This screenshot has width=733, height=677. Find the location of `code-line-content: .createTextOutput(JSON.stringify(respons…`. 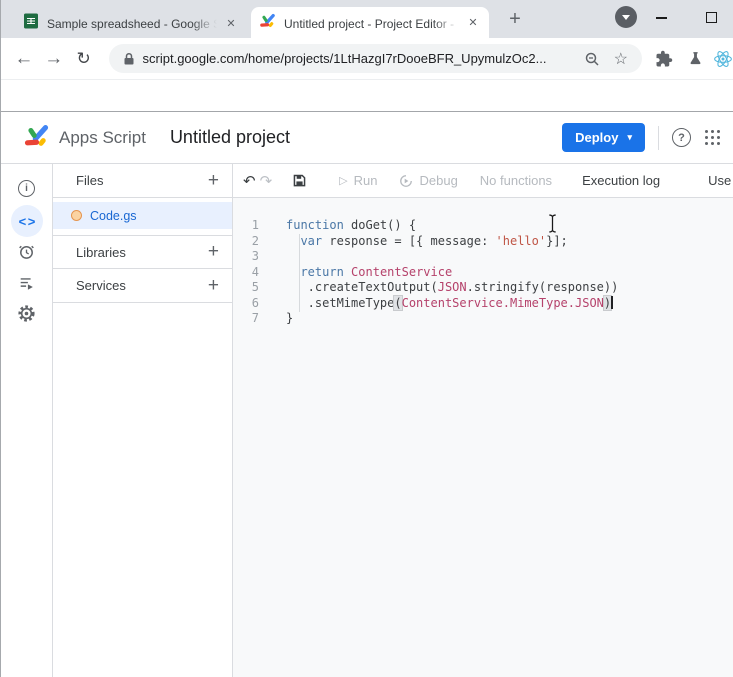

code-line-content: .createTextOutput(JSON.stringify(respons… is located at coordinates (439, 288).